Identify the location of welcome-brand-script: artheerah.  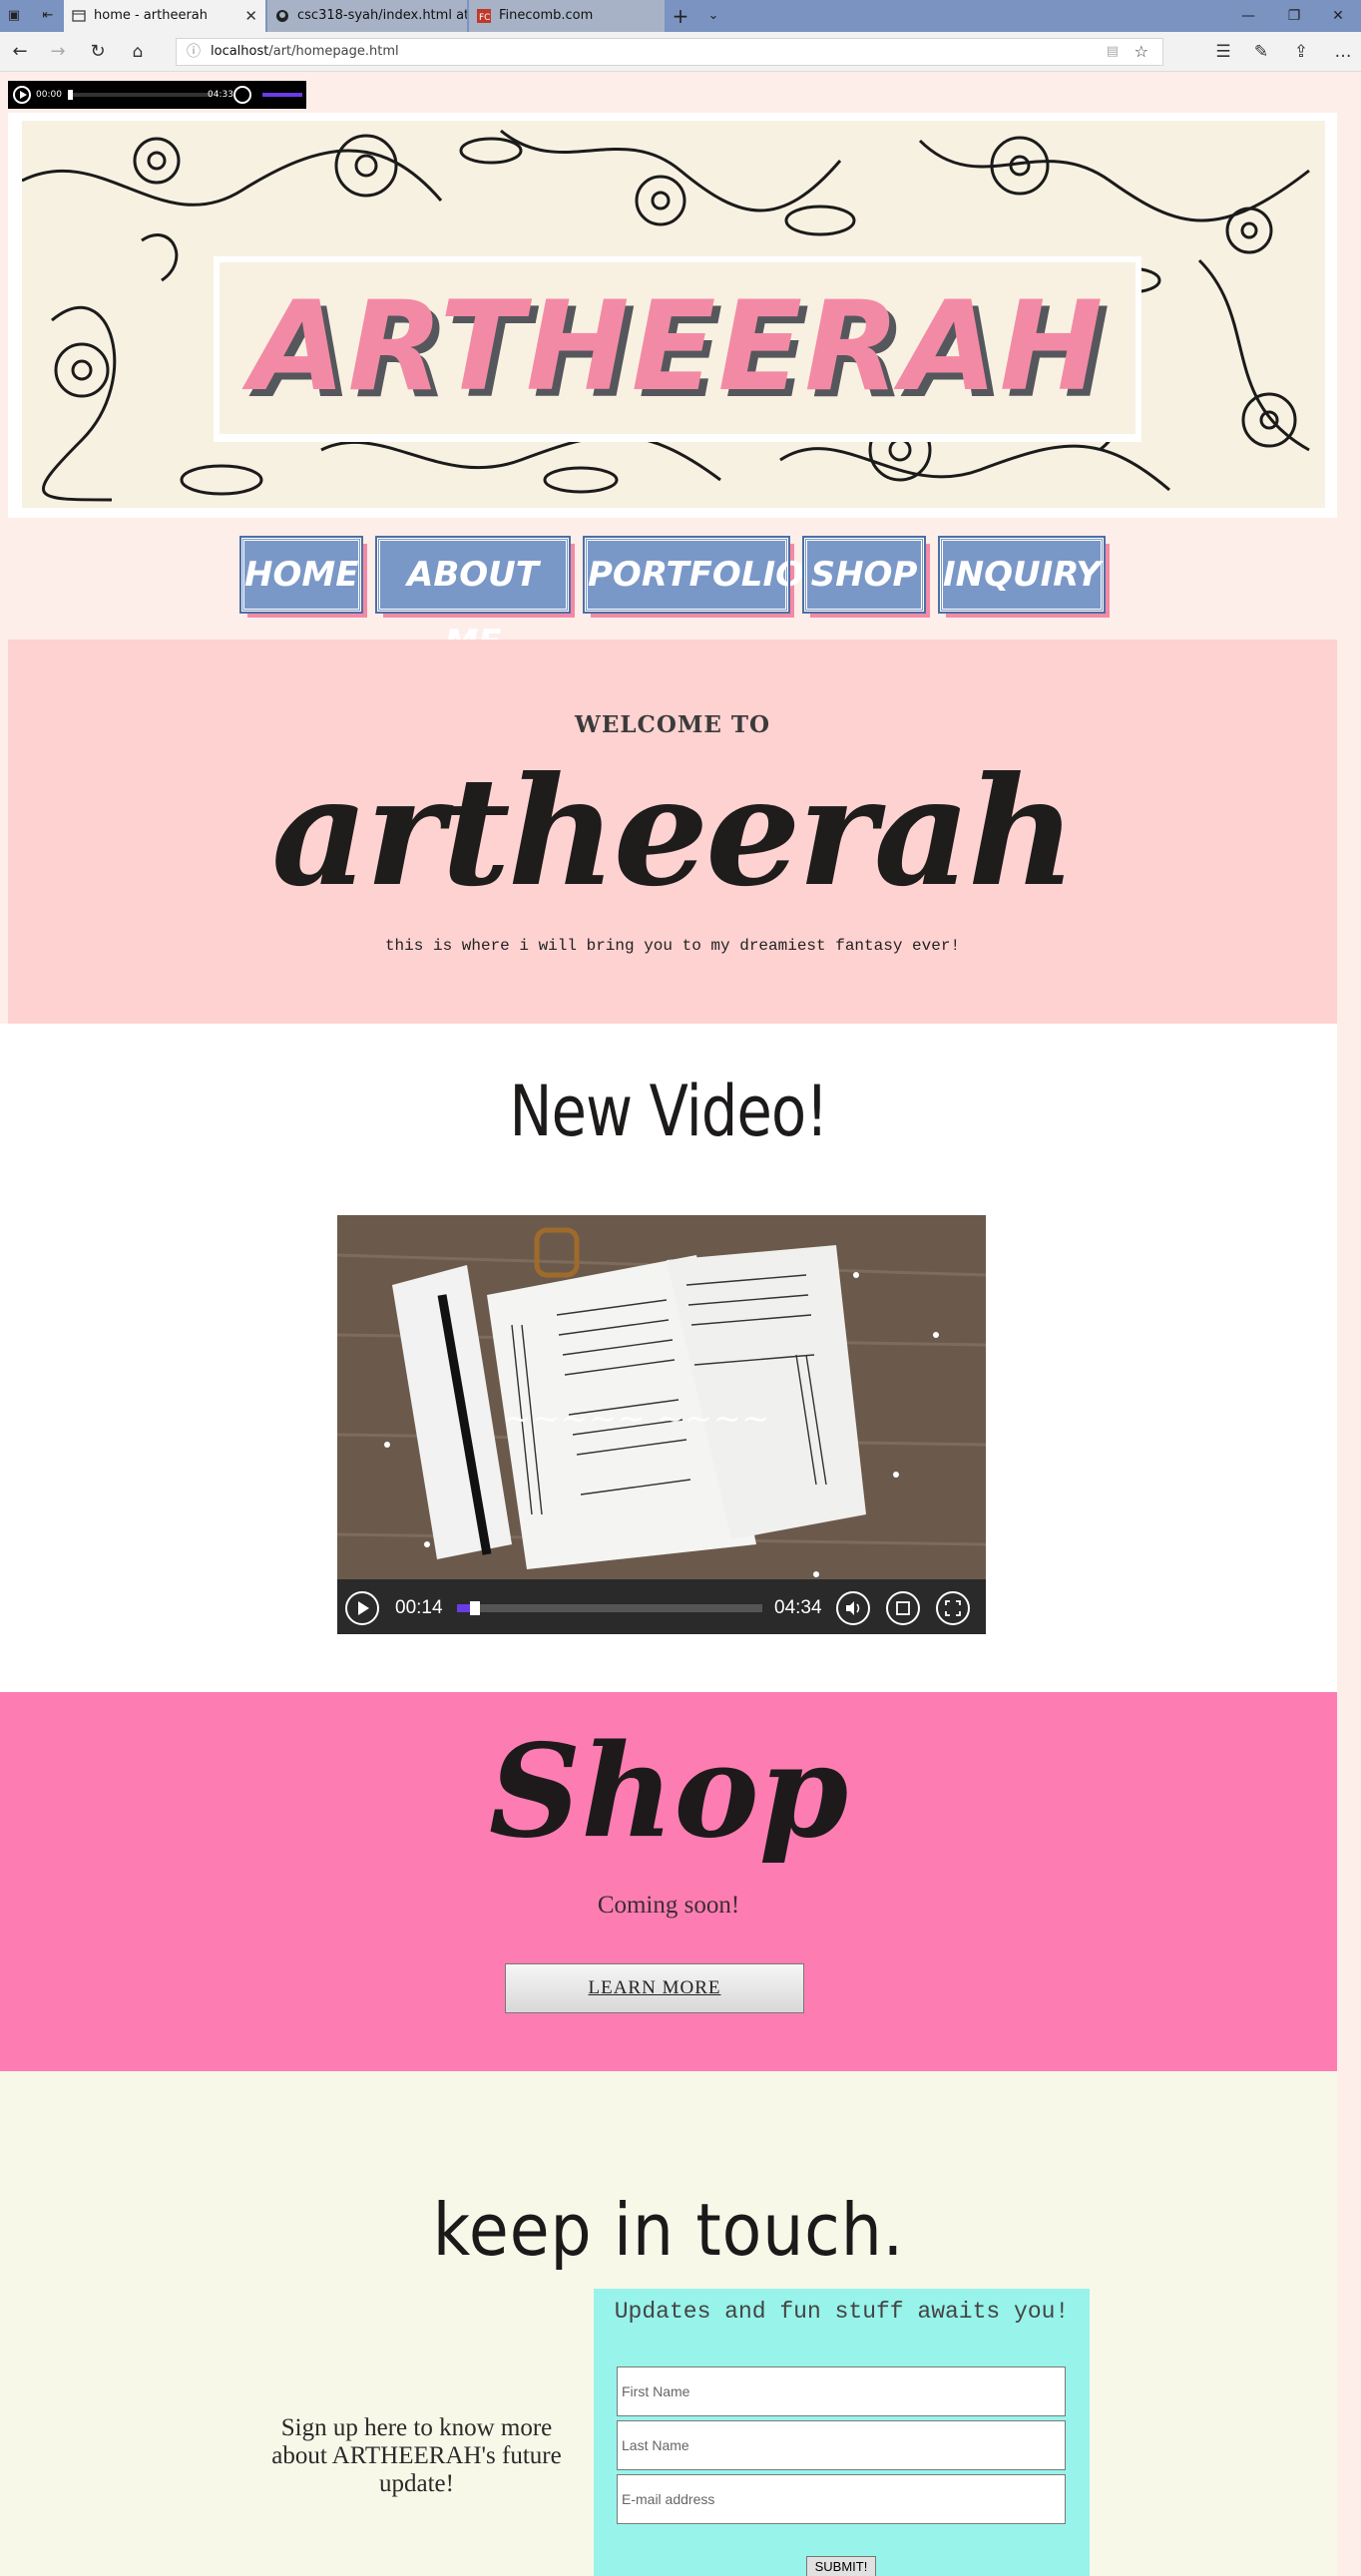
(674, 832).